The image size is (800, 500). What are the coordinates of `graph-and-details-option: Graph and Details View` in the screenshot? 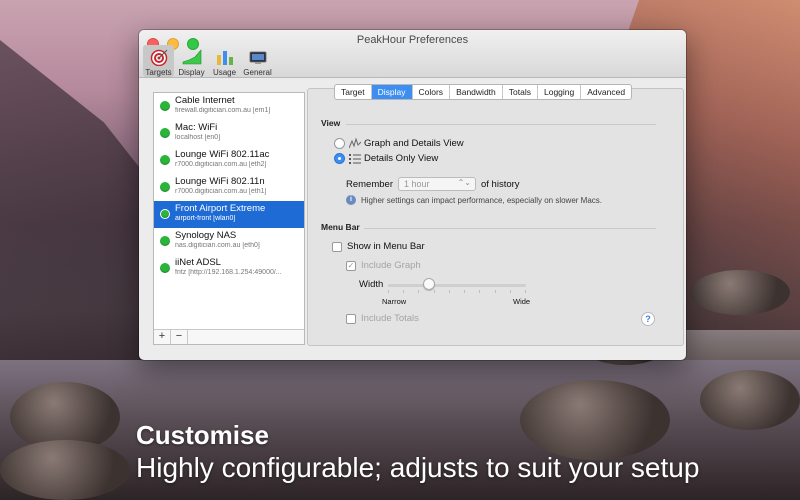 It's located at (399, 143).